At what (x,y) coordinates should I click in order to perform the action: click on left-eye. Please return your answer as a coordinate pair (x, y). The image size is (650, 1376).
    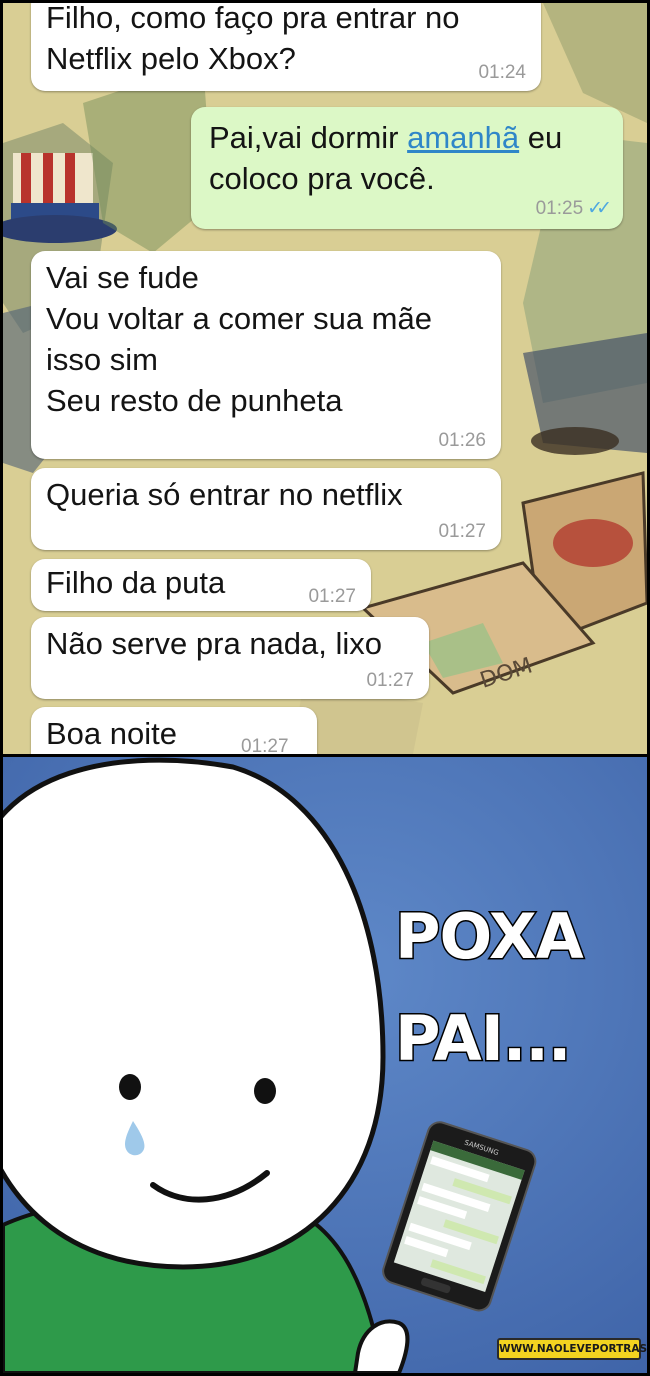
    Looking at the image, I should click on (130, 1087).